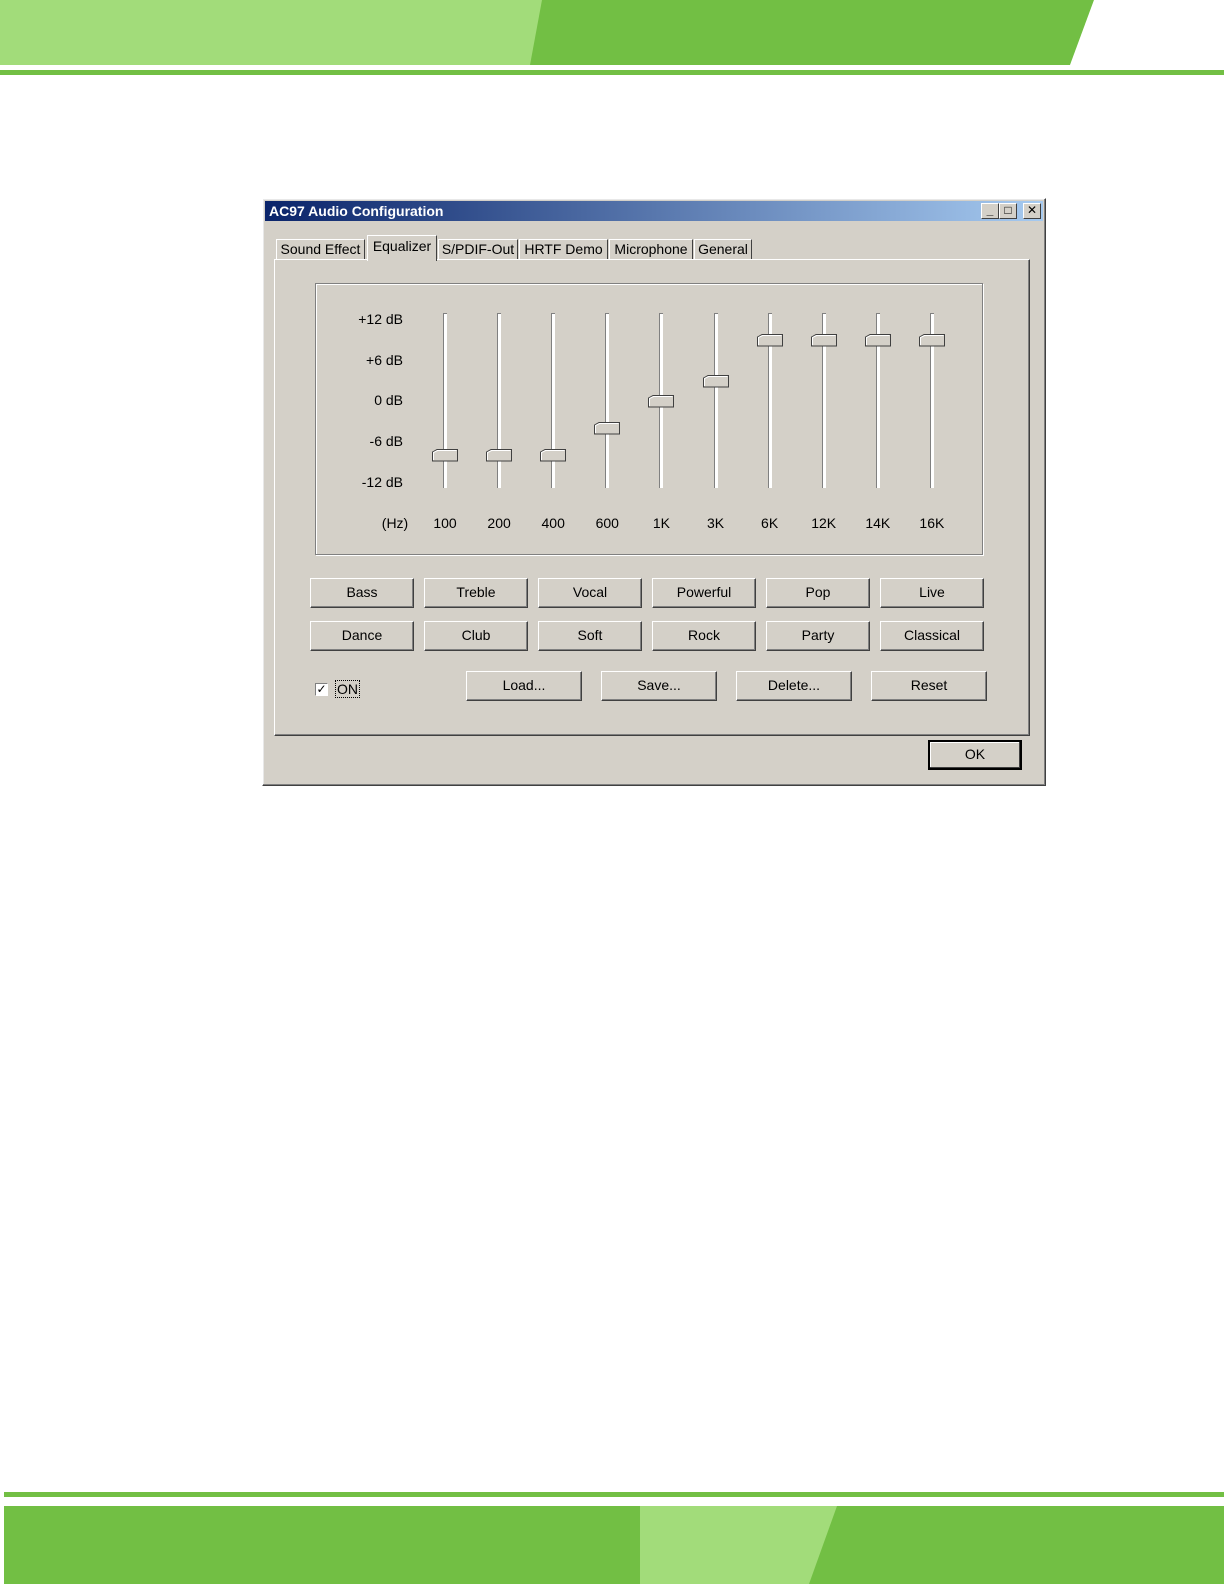 This screenshot has height=1584, width=1224. Describe the element at coordinates (563, 249) in the screenshot. I see `tab-hrtf-demo: HRTF Demo` at that location.